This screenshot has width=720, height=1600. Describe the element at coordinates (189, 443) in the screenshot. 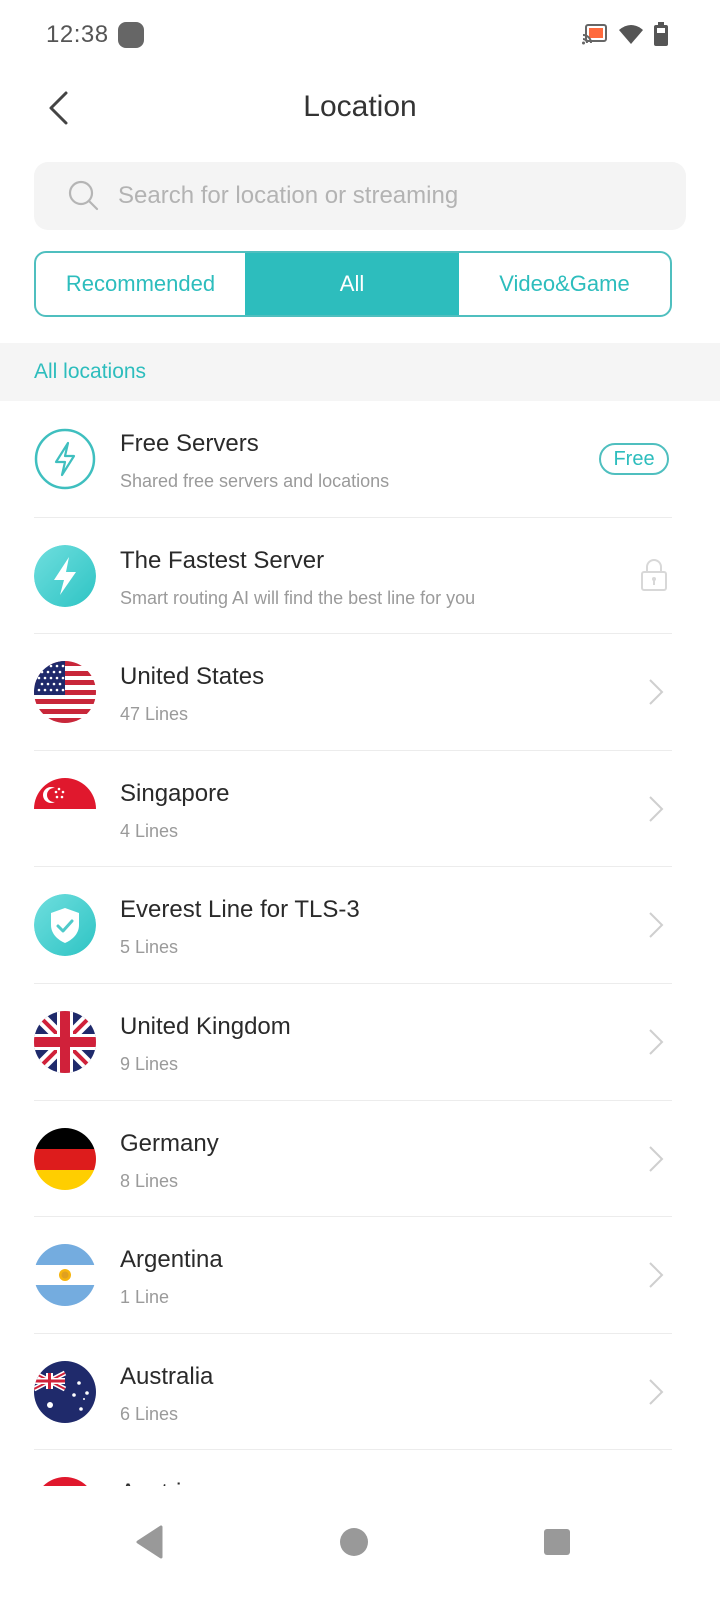

I see `item-title: Free Servers` at that location.